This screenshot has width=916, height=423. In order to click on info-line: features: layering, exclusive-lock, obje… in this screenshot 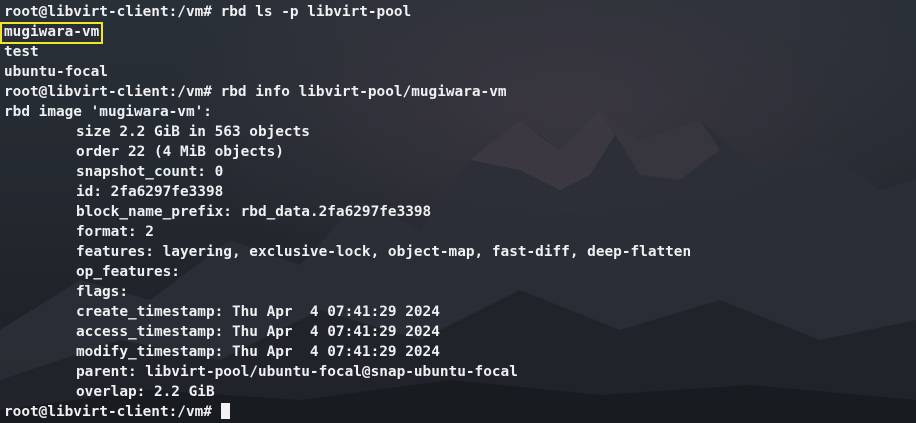, I will do `click(384, 252)`.